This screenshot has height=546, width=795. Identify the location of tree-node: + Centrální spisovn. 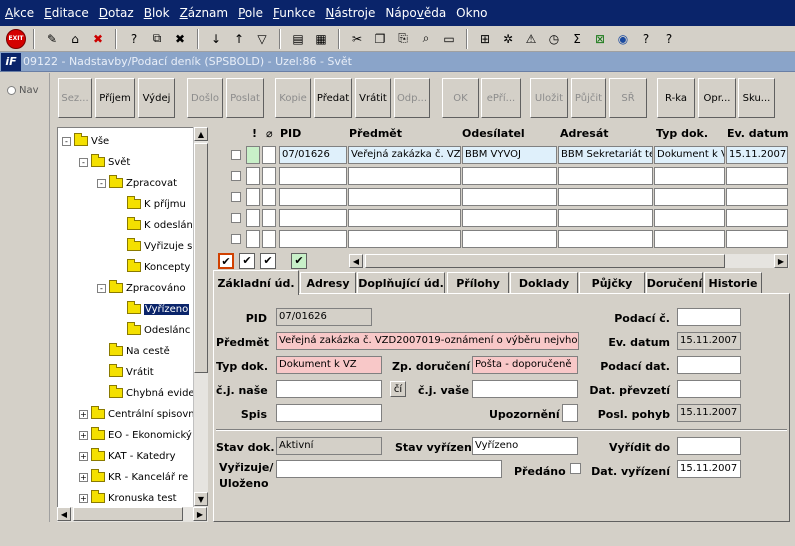
(137, 414).